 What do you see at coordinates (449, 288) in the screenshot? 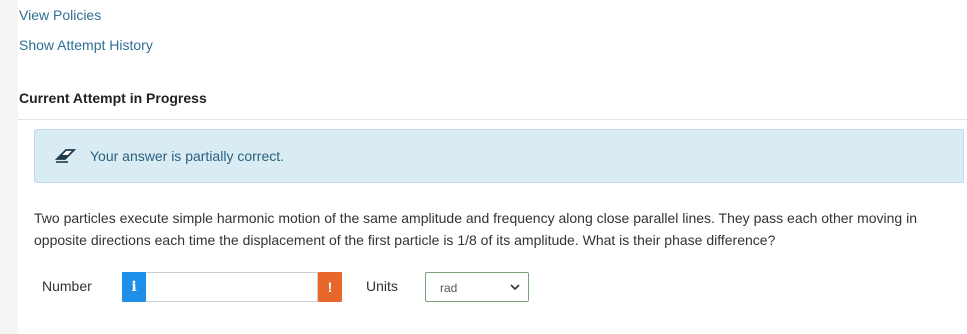
I see `units-selected-value: rad` at bounding box center [449, 288].